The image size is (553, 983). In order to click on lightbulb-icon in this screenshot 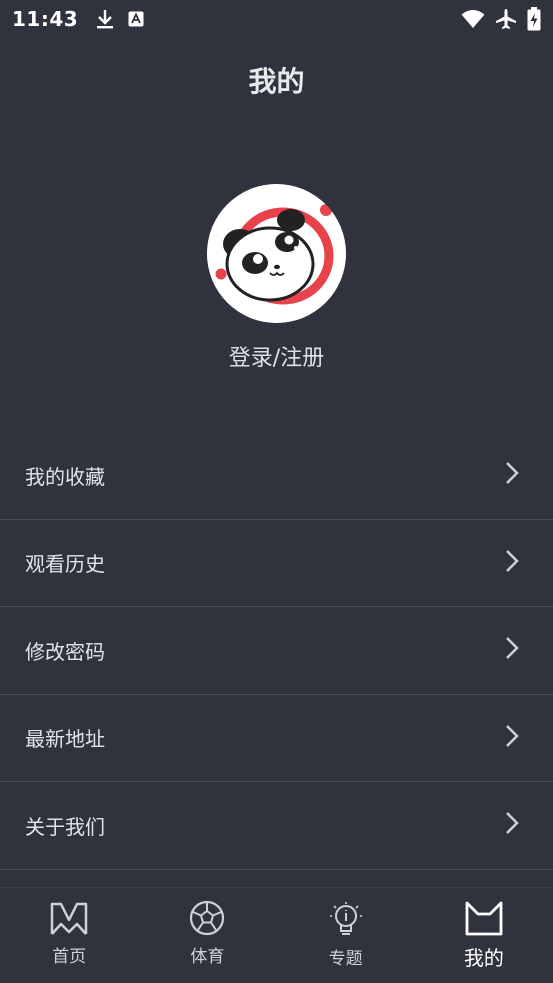, I will do `click(346, 921)`.